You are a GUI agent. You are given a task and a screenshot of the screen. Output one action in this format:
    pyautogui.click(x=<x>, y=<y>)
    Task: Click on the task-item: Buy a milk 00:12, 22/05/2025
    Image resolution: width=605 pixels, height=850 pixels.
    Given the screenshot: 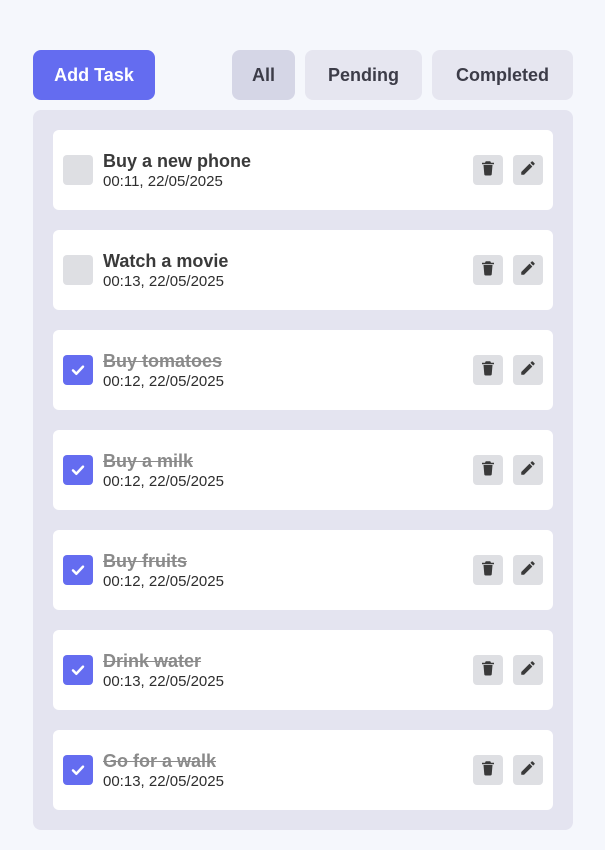 What is the action you would take?
    pyautogui.click(x=303, y=470)
    